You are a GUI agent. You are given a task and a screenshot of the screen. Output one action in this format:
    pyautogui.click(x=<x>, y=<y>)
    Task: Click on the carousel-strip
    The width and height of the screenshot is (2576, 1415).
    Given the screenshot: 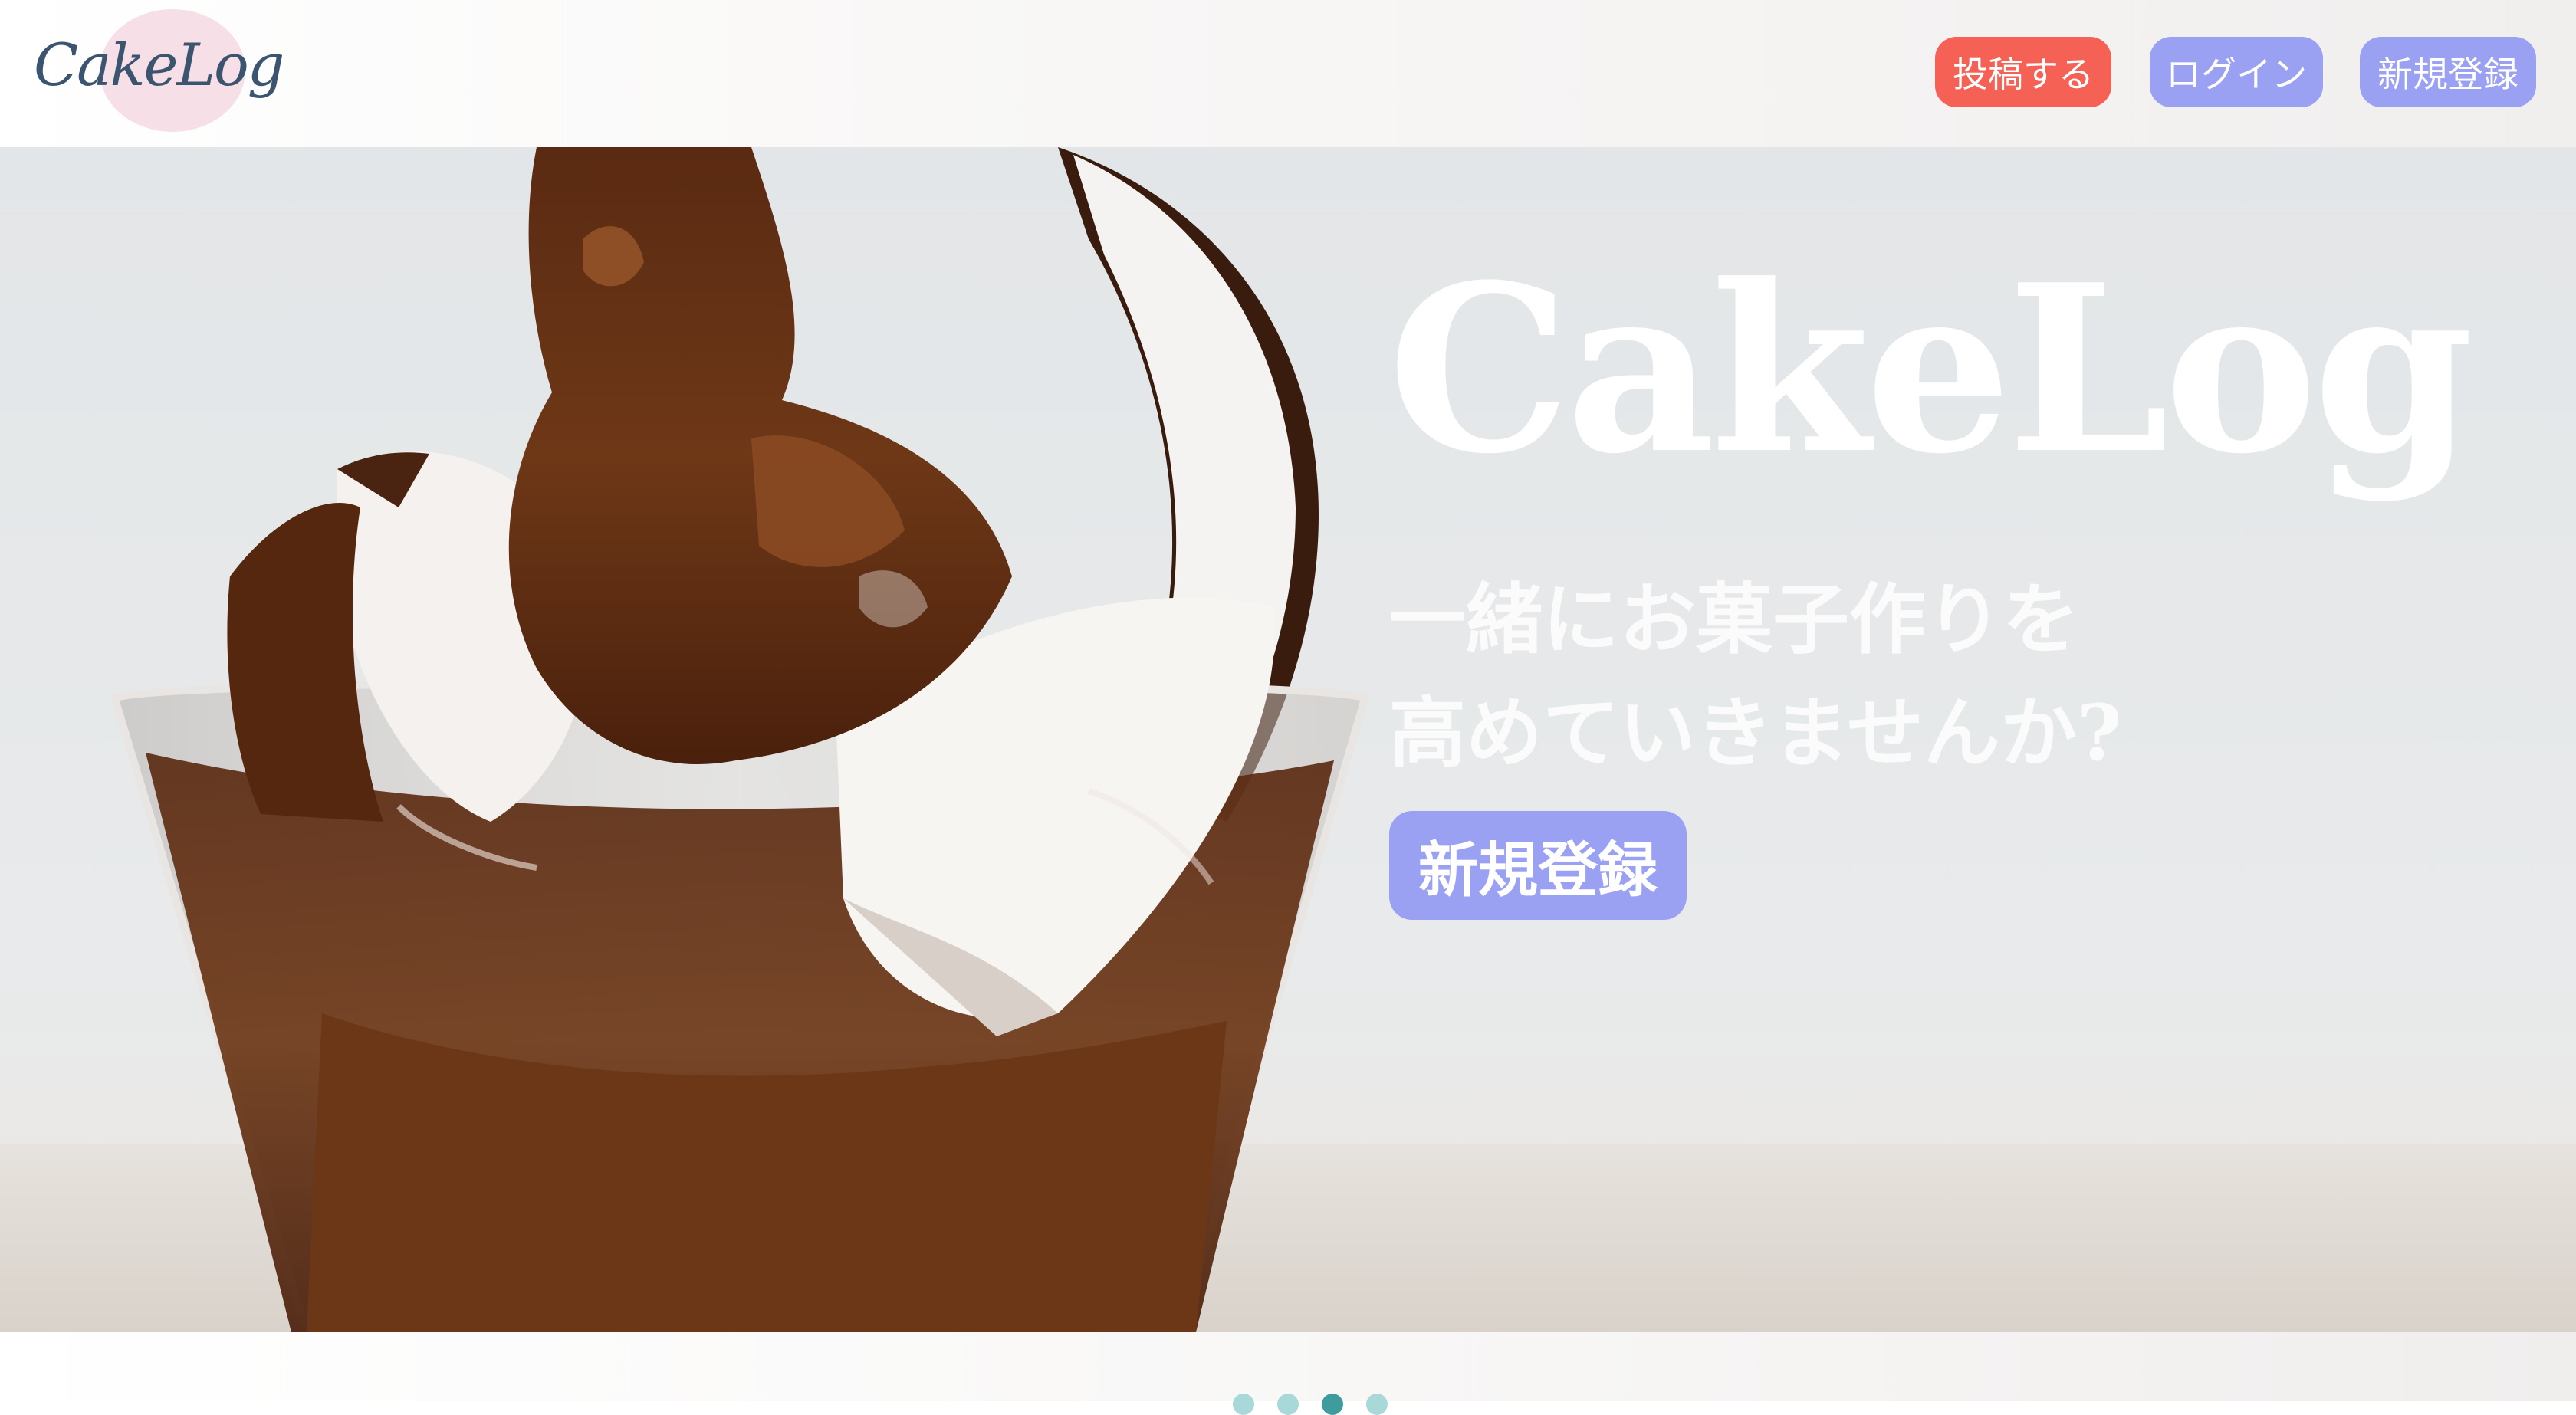 What is the action you would take?
    pyautogui.click(x=1288, y=1373)
    